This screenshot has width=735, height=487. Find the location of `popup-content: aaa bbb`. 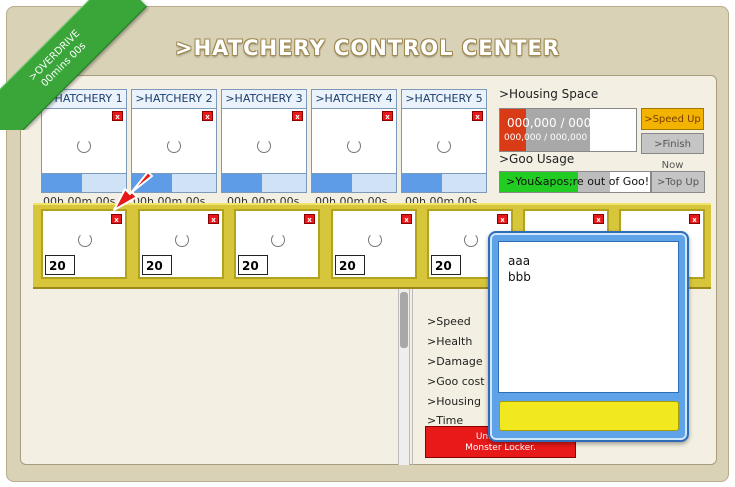

popup-content: aaa bbb is located at coordinates (588, 317).